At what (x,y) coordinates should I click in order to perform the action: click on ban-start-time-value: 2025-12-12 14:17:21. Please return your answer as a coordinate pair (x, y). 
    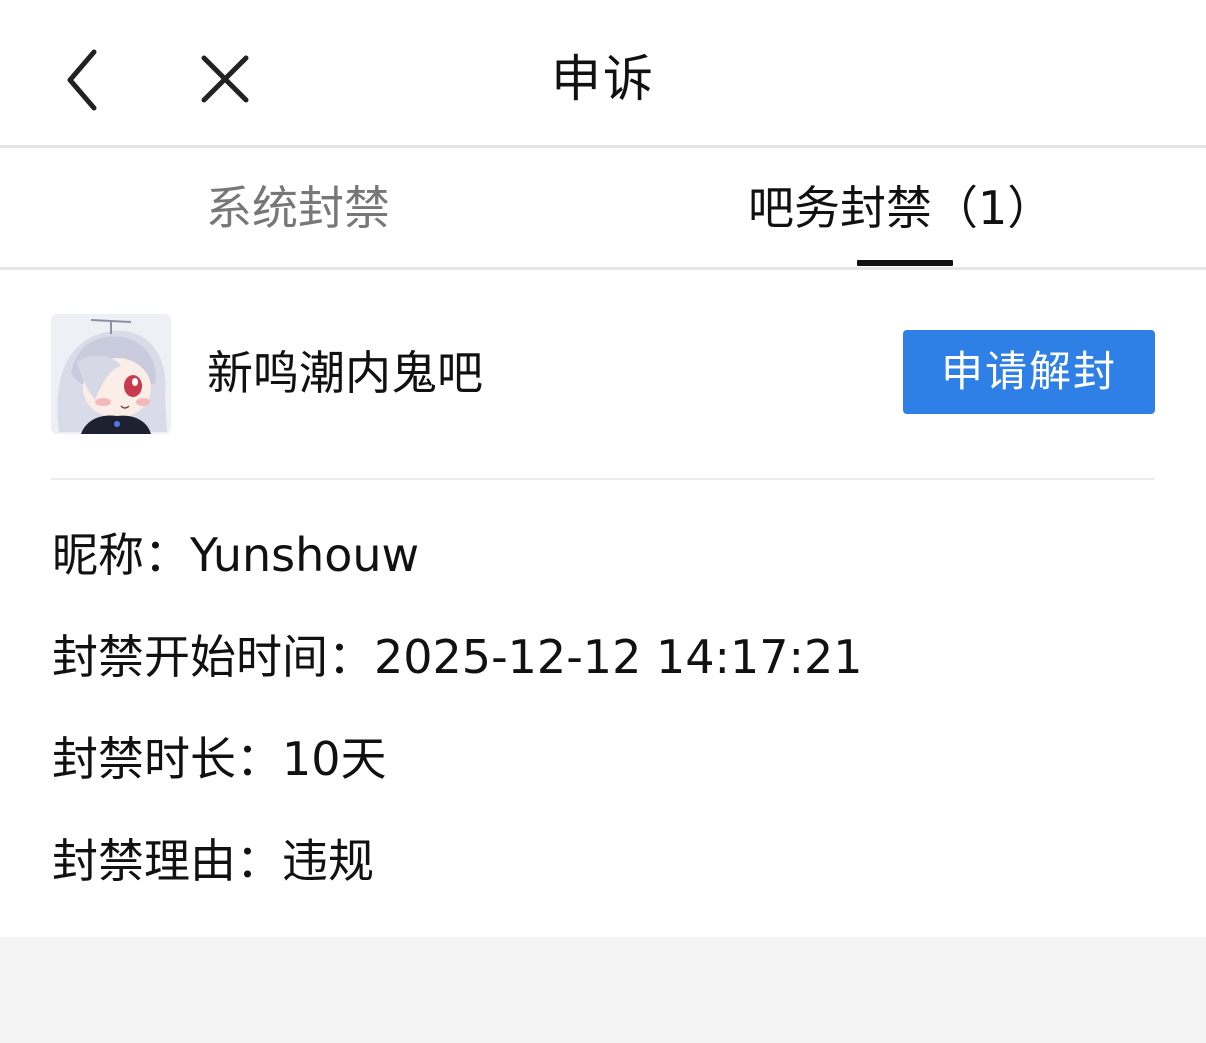
    Looking at the image, I should click on (618, 657).